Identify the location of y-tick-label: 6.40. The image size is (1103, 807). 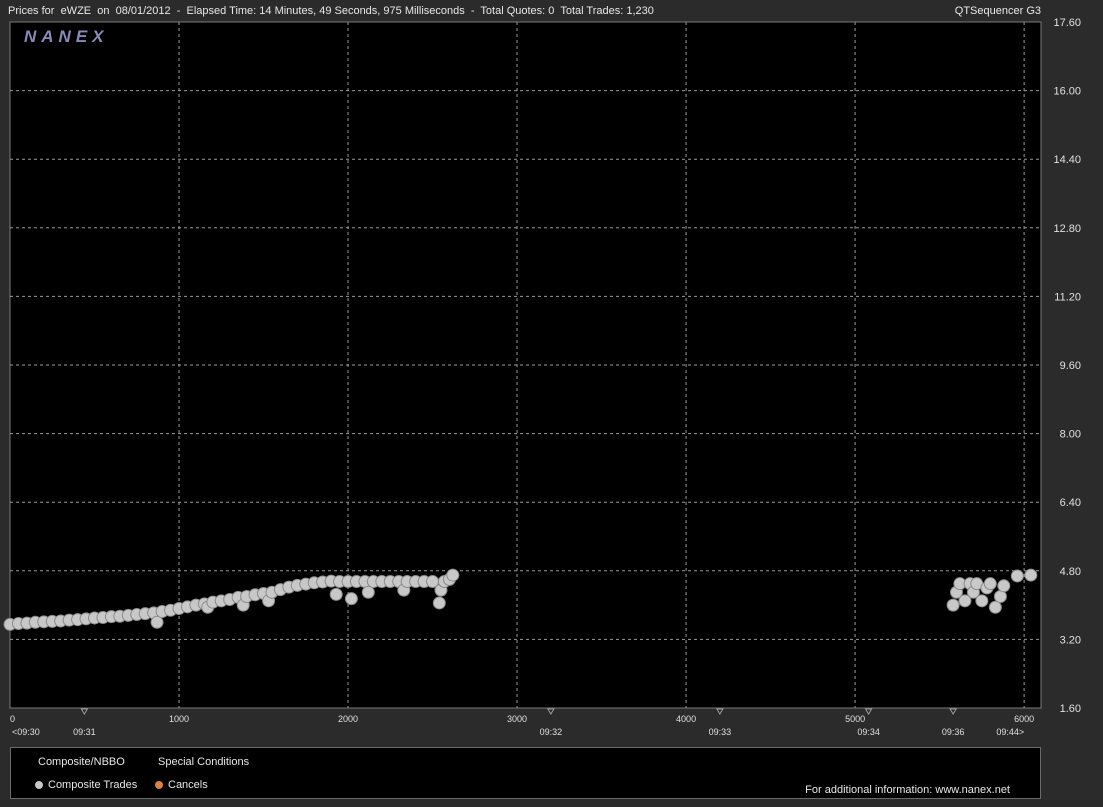
(1070, 503).